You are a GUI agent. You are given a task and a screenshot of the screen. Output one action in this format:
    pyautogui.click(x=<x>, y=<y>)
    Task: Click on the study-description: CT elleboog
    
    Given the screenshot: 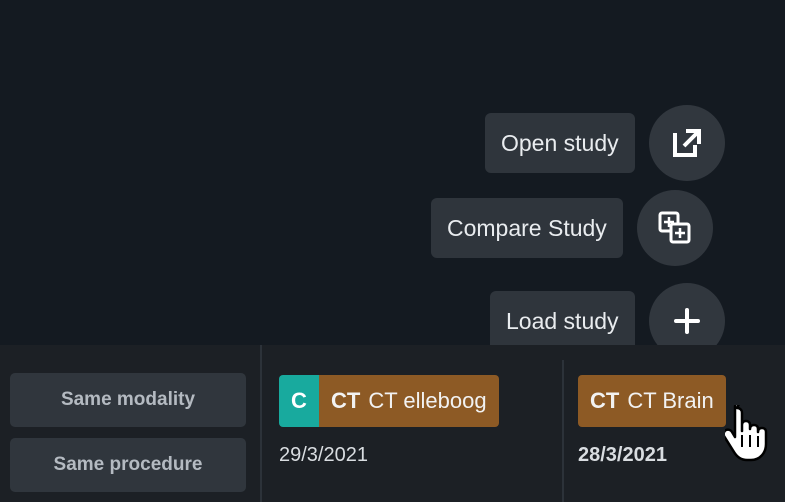 What is the action you would take?
    pyautogui.click(x=427, y=400)
    